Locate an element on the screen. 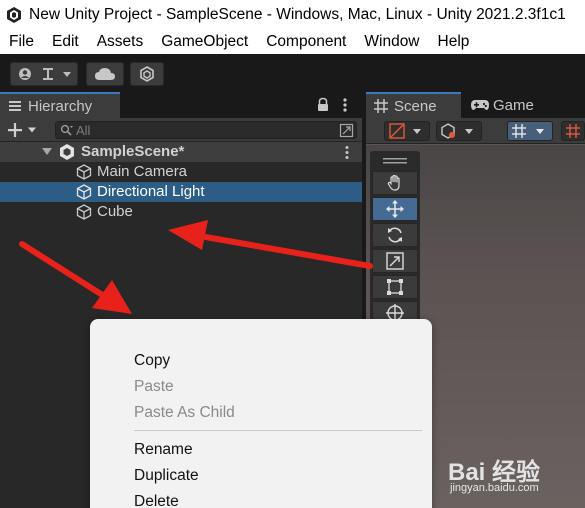 The image size is (585, 508). collab-icon is located at coordinates (147, 74).